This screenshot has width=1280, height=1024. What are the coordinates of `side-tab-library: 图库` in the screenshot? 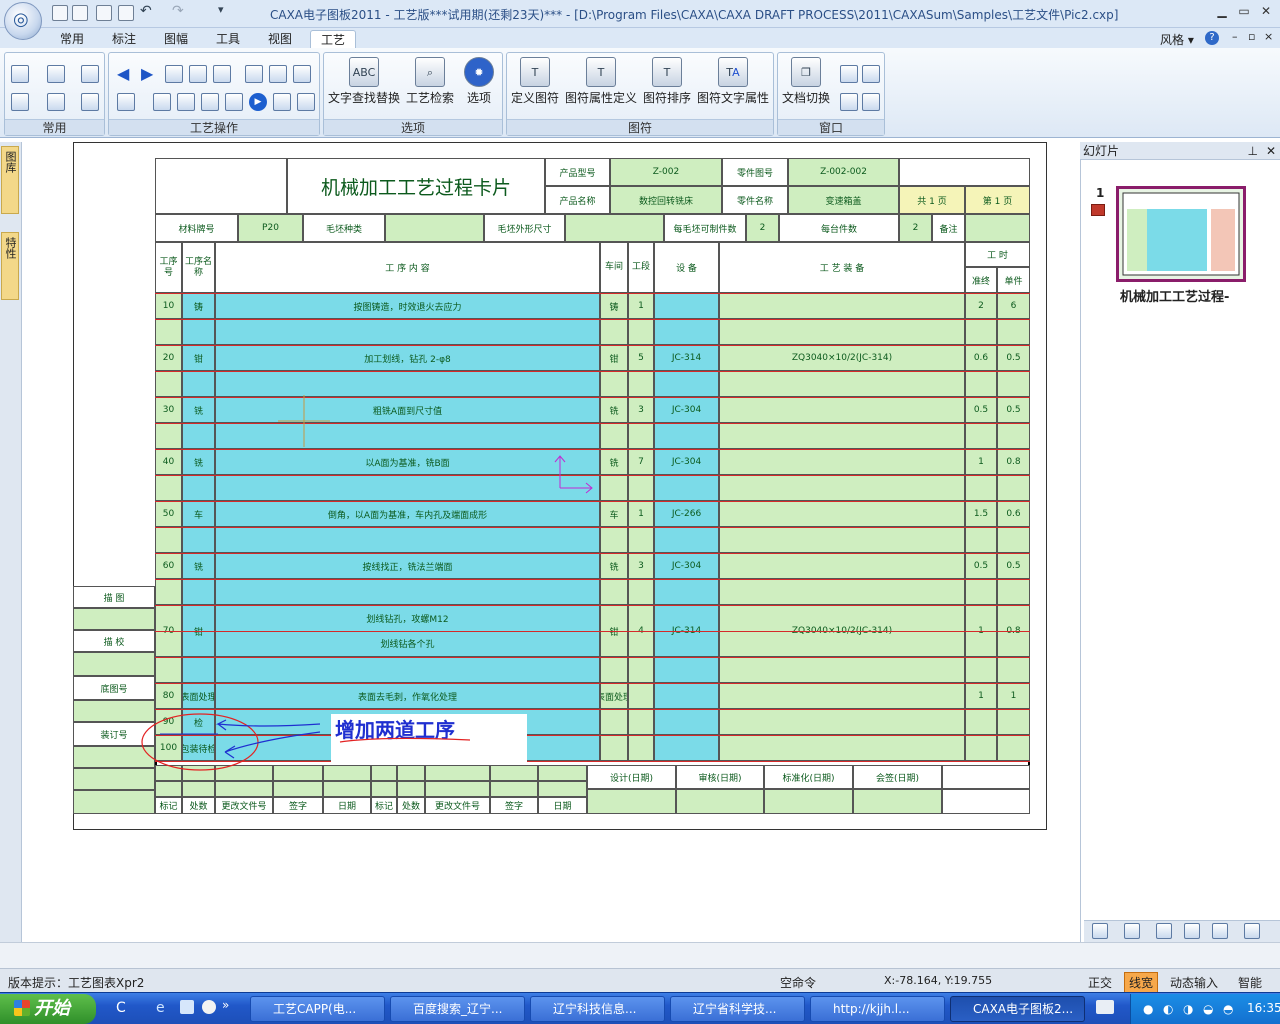 It's located at (10, 180).